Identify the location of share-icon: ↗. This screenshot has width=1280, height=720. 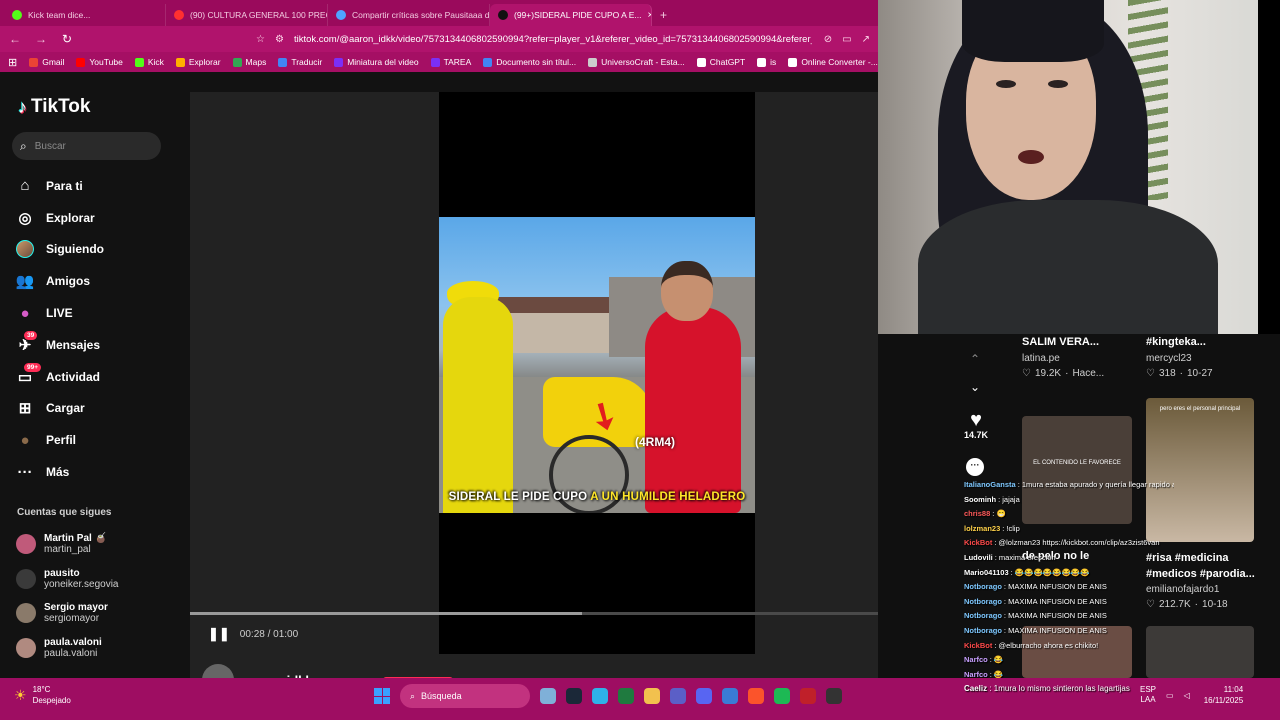
(866, 39).